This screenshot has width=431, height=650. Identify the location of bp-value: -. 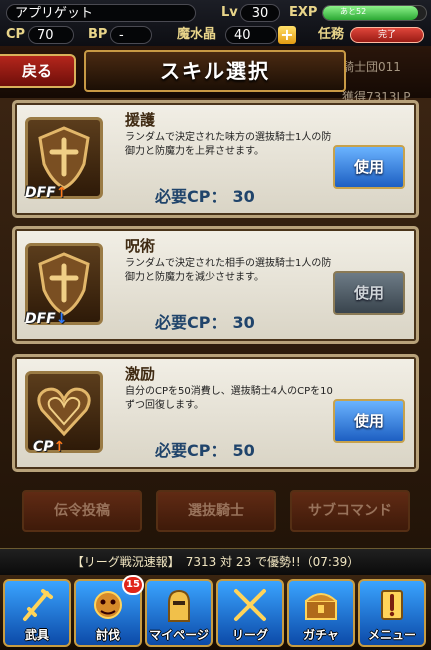
(131, 35).